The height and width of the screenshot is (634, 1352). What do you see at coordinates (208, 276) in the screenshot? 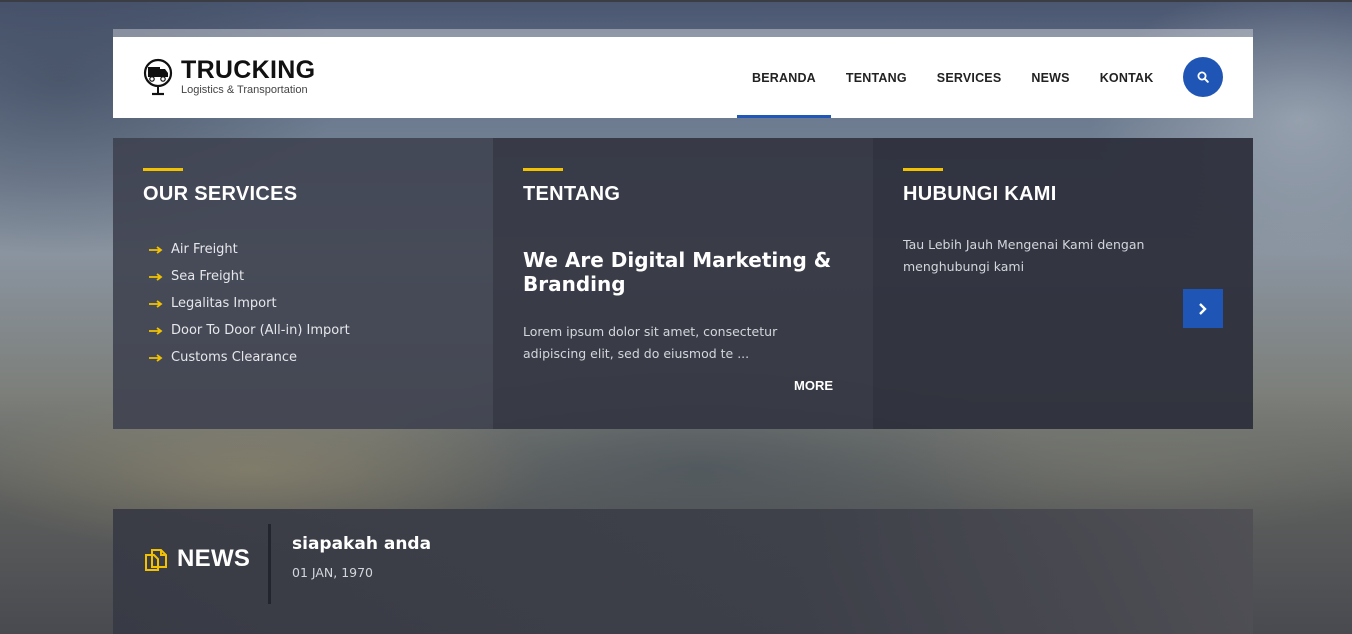
I see `service-label: Sea Freight` at bounding box center [208, 276].